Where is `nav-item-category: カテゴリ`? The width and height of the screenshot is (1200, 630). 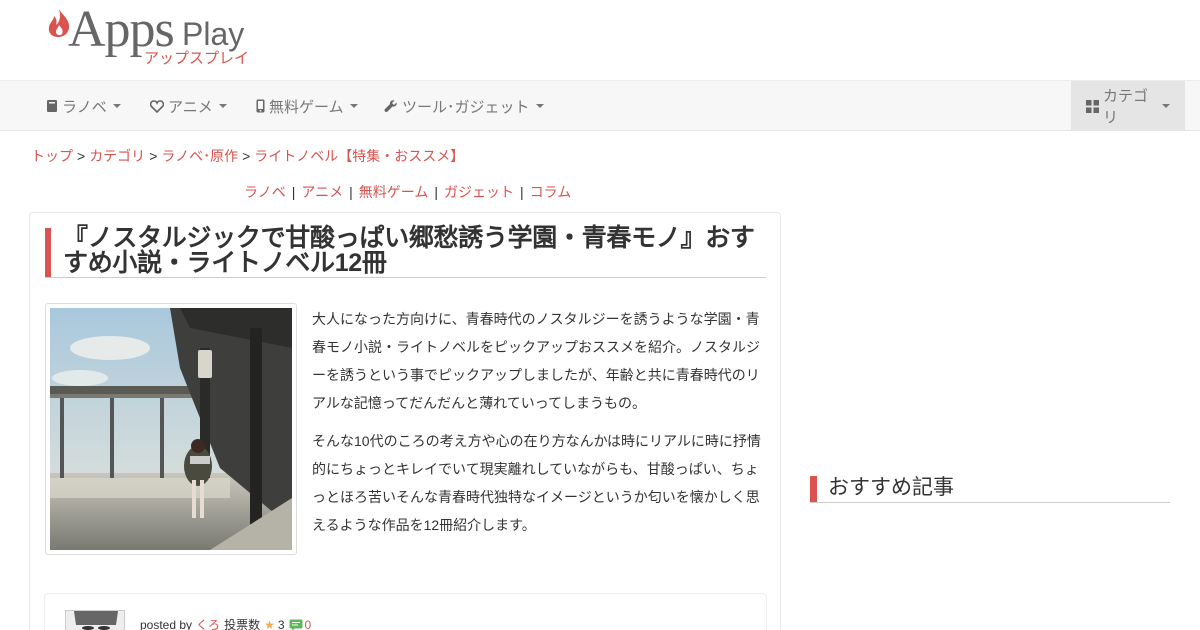 nav-item-category: カテゴリ is located at coordinates (1128, 106).